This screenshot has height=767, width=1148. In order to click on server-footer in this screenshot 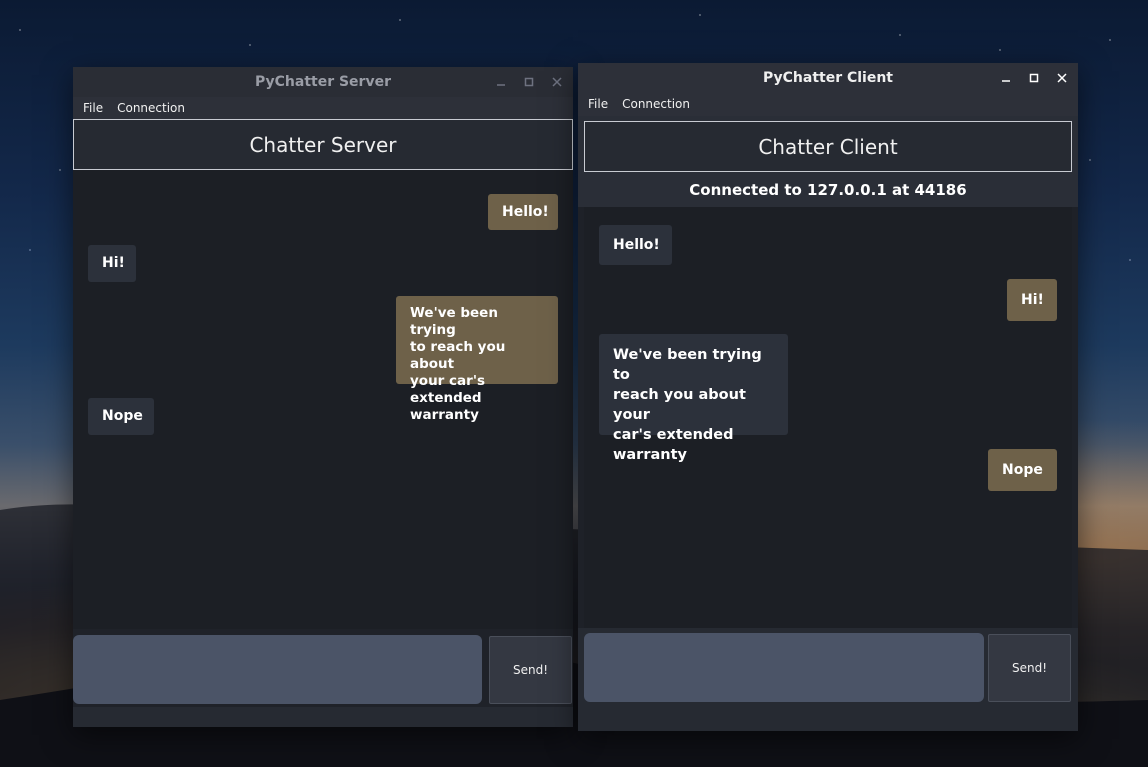, I will do `click(323, 717)`.